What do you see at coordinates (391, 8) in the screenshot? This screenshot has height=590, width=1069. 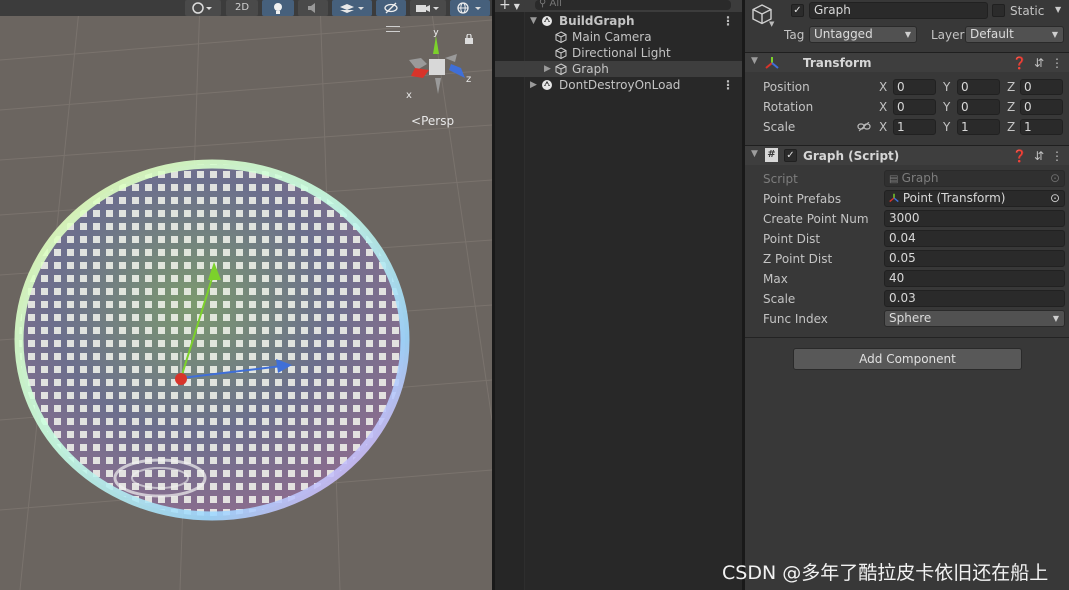 I see `hidden-objects-button` at bounding box center [391, 8].